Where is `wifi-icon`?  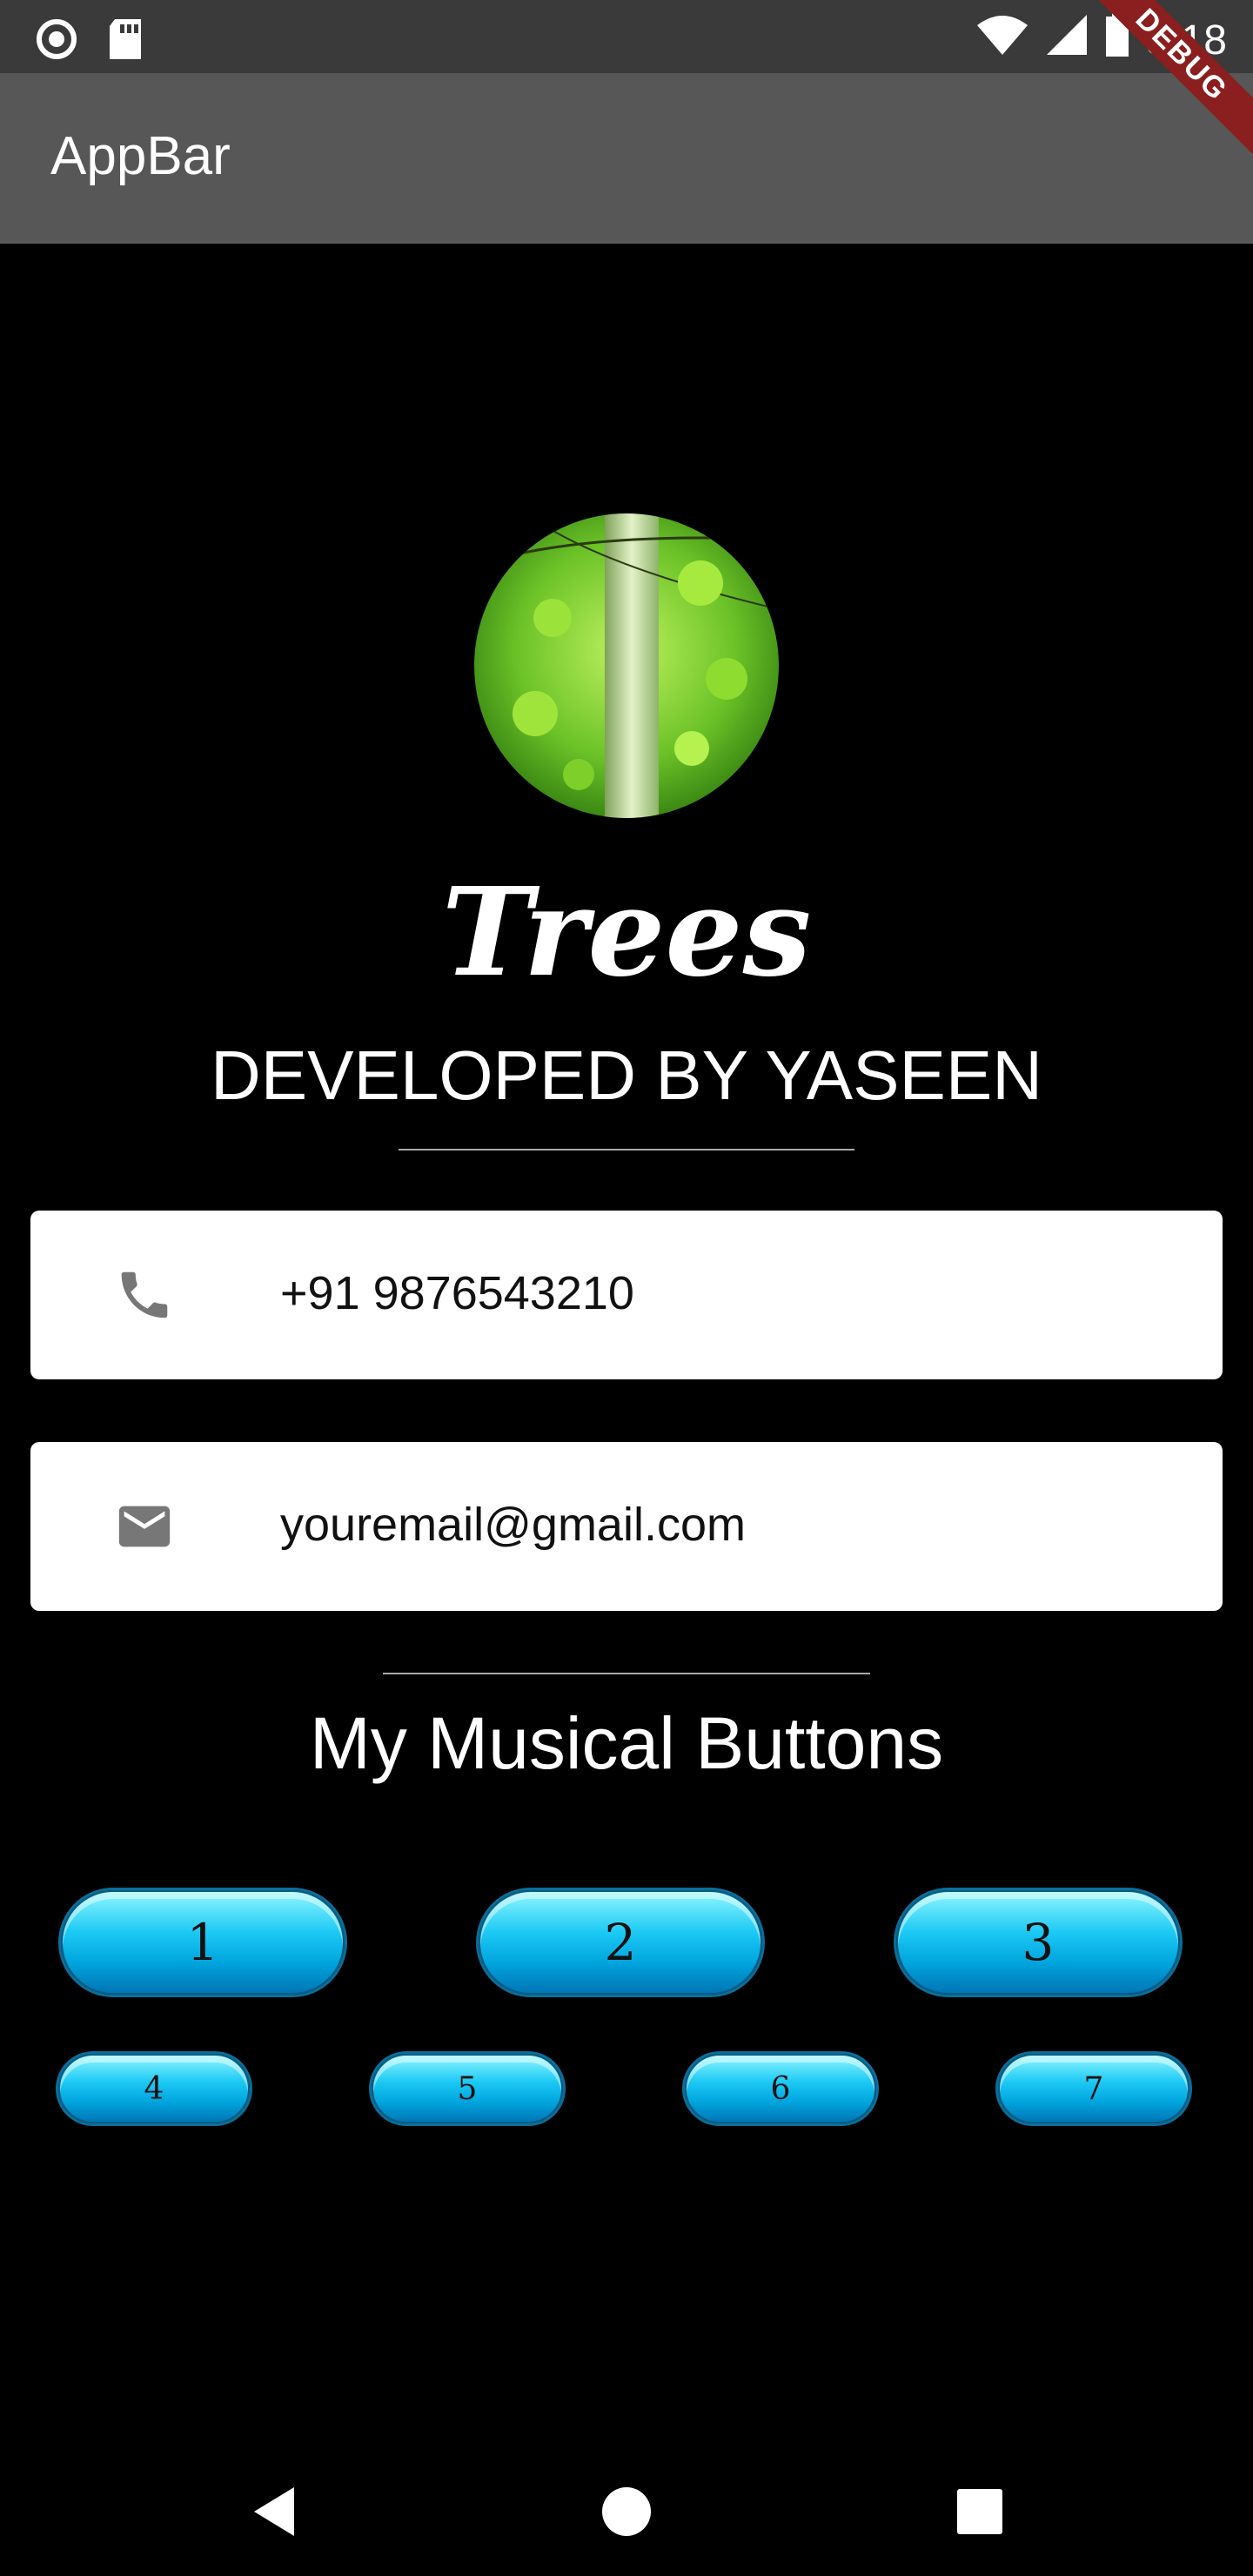 wifi-icon is located at coordinates (1002, 40).